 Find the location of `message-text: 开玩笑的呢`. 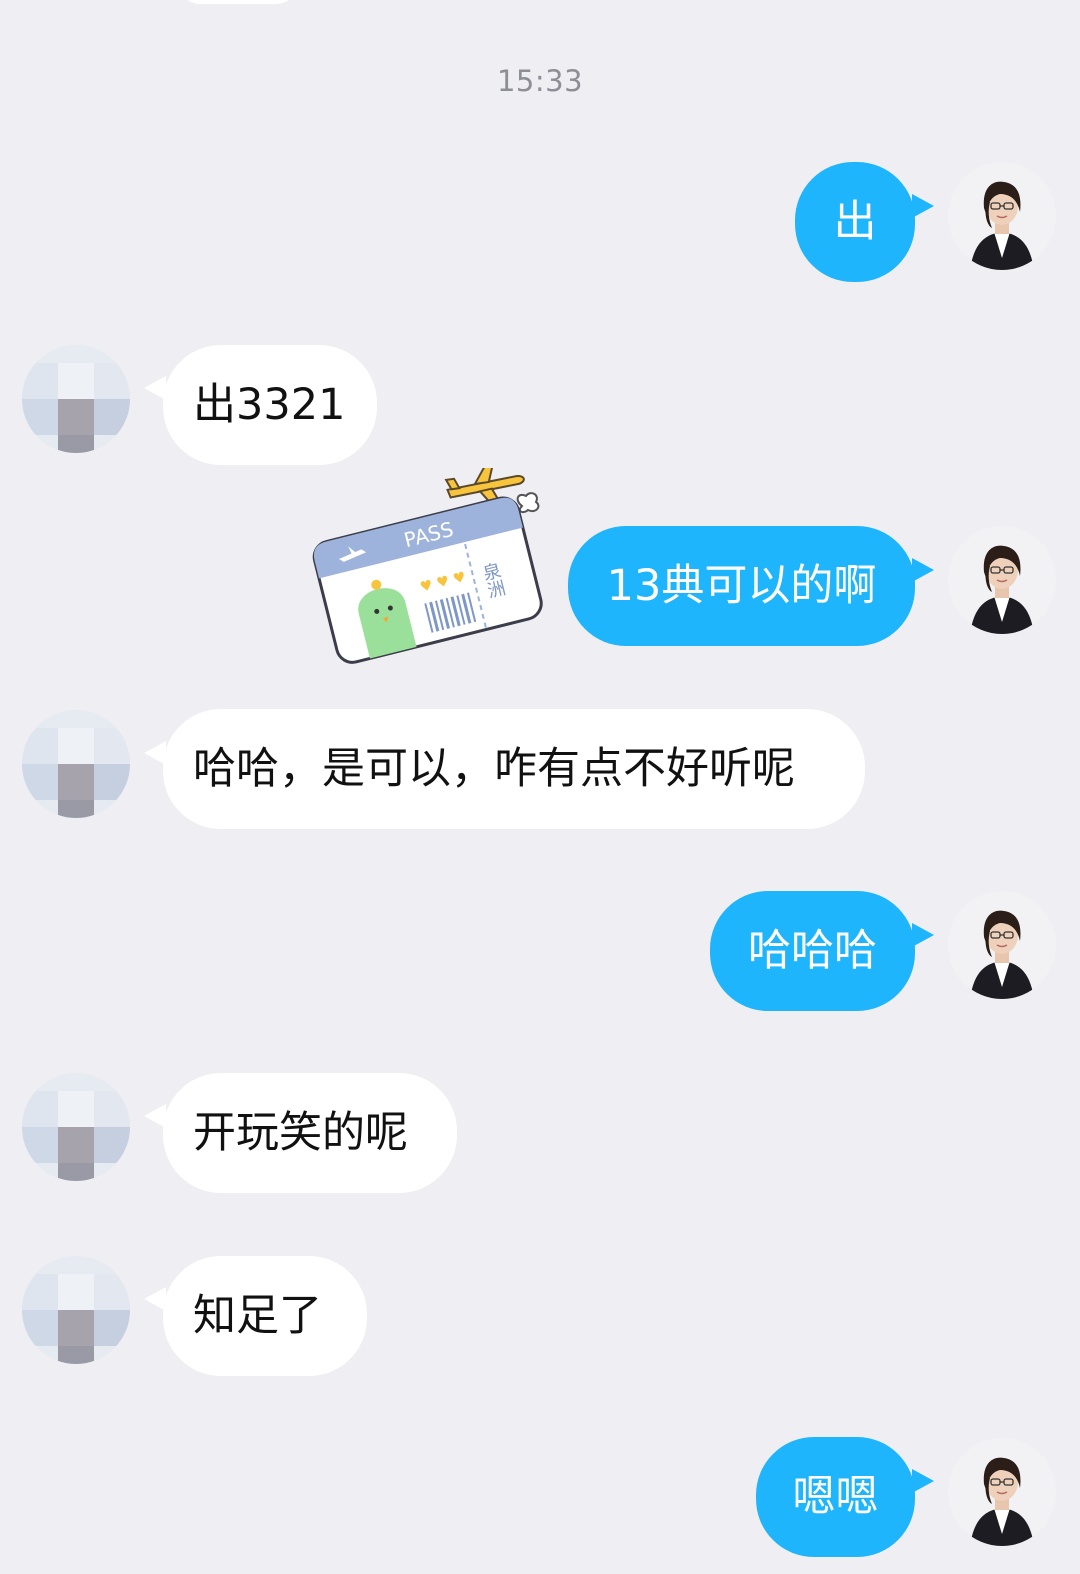

message-text: 开玩笑的呢 is located at coordinates (300, 1133).